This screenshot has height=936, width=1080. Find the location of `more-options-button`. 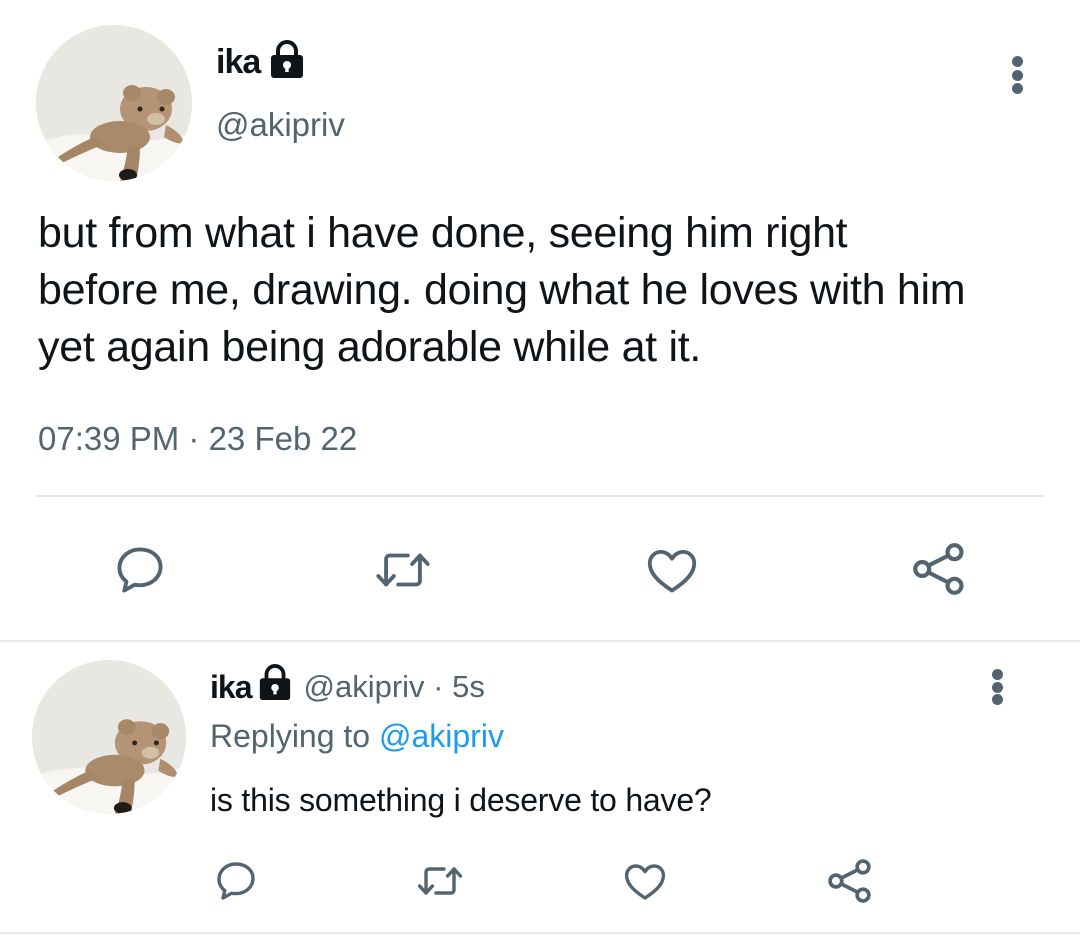

more-options-button is located at coordinates (1017, 75).